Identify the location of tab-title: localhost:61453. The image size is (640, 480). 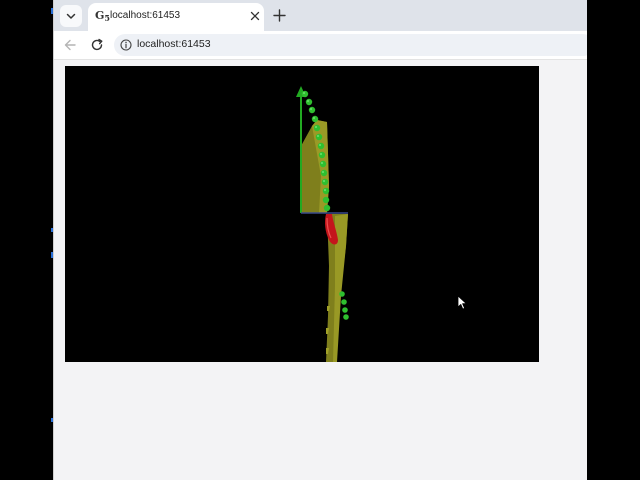
(145, 15).